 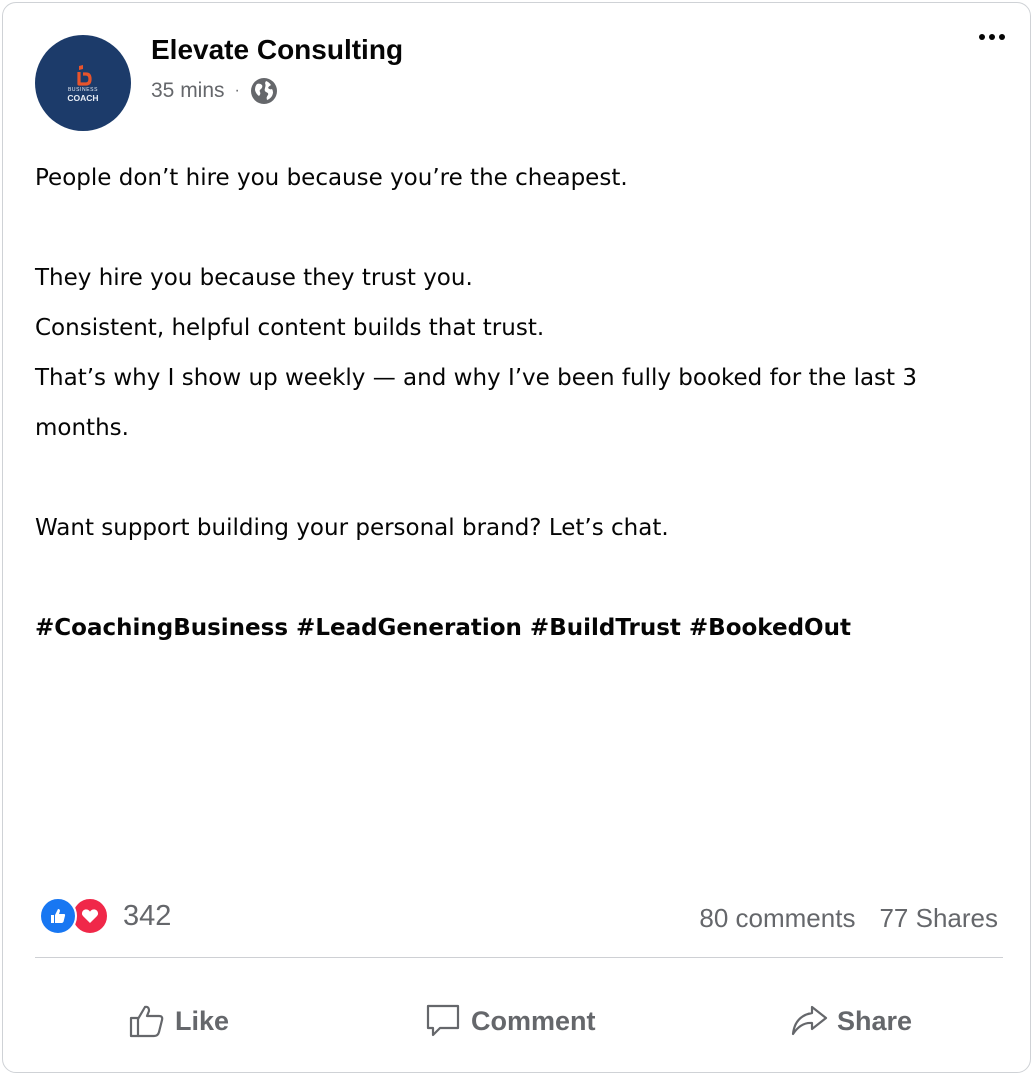 I want to click on avatar-logo-caption: BUSINESS, so click(x=83, y=89).